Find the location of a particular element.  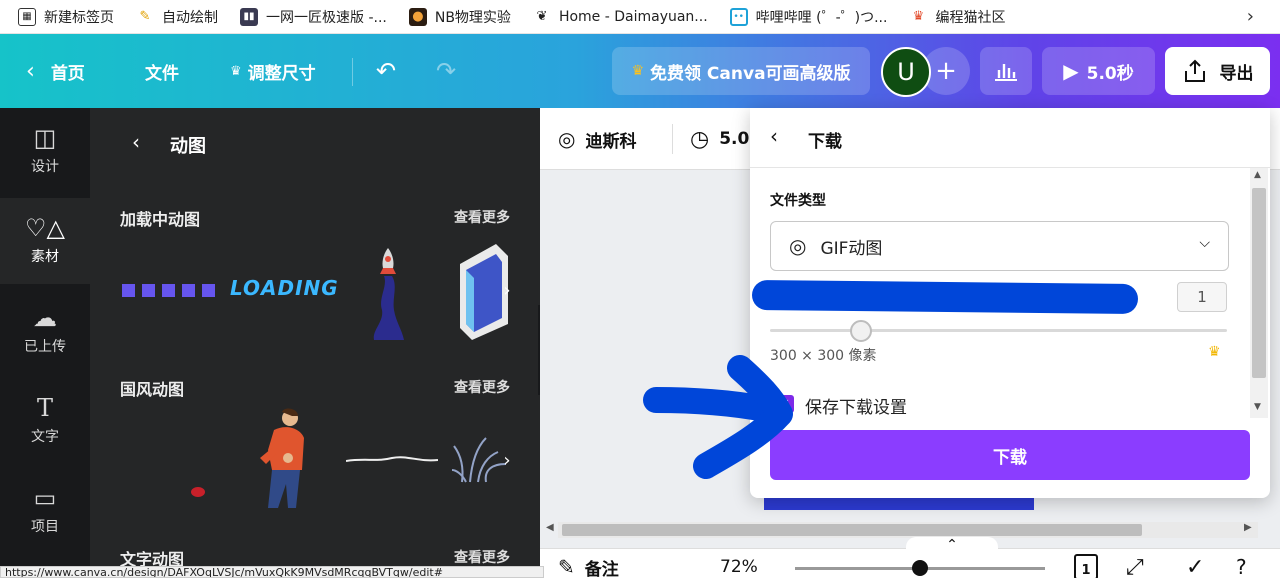

left-nav-rail: ◫ 设计 ♡△ 素材 ☁ 已上传 T 文字 ▭ 项目 is located at coordinates (45, 343).